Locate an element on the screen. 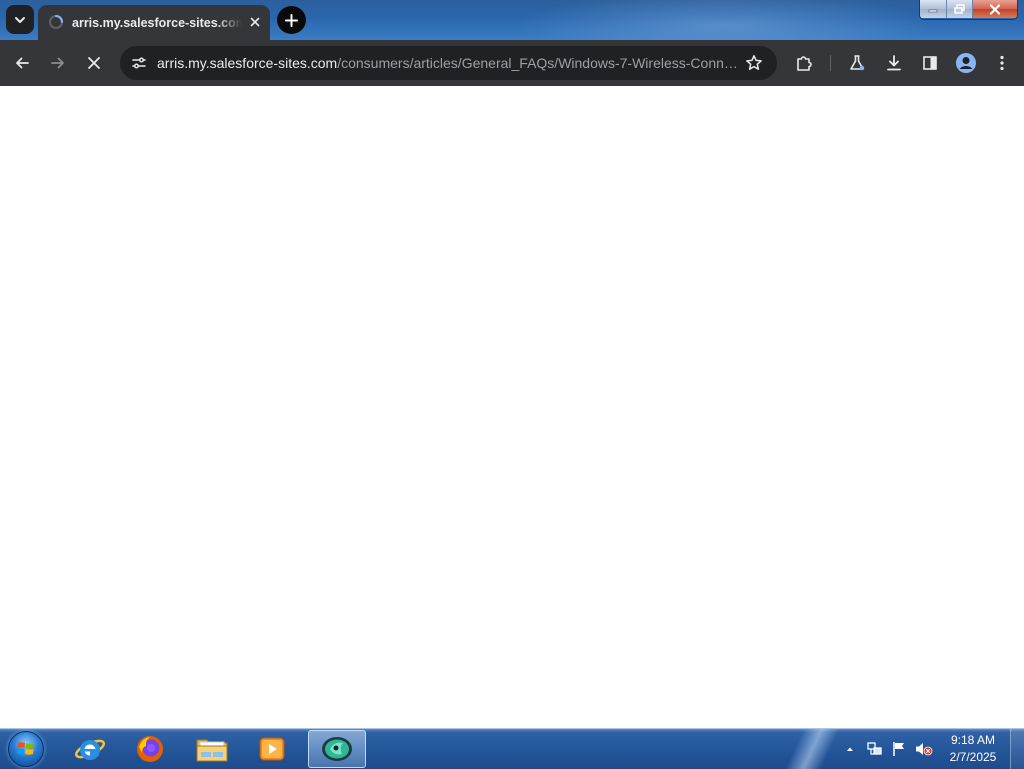 The width and height of the screenshot is (1024, 769). arrow-left-icon is located at coordinates (22, 63).